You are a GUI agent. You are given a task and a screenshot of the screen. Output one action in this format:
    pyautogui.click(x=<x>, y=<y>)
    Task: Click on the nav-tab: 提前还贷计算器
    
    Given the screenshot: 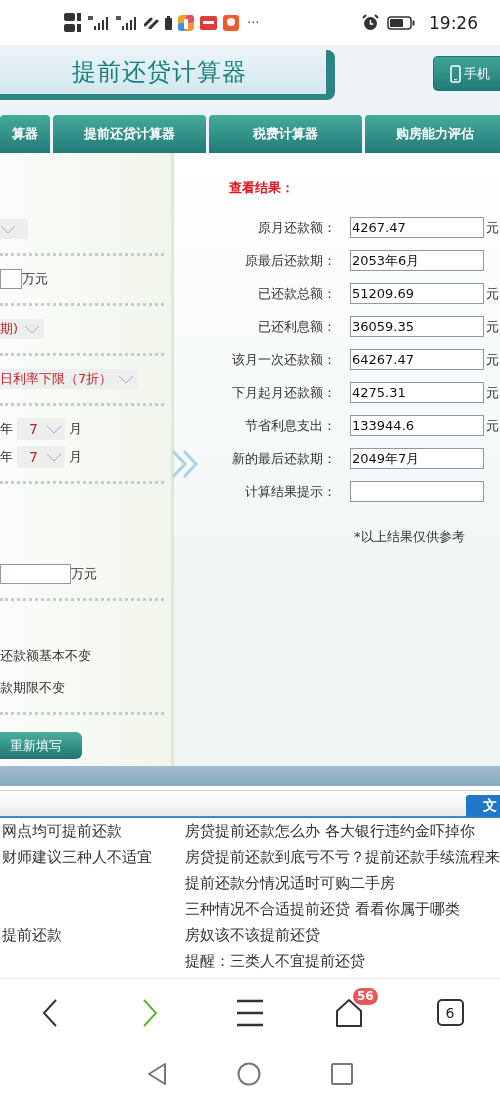 What is the action you would take?
    pyautogui.click(x=129, y=134)
    